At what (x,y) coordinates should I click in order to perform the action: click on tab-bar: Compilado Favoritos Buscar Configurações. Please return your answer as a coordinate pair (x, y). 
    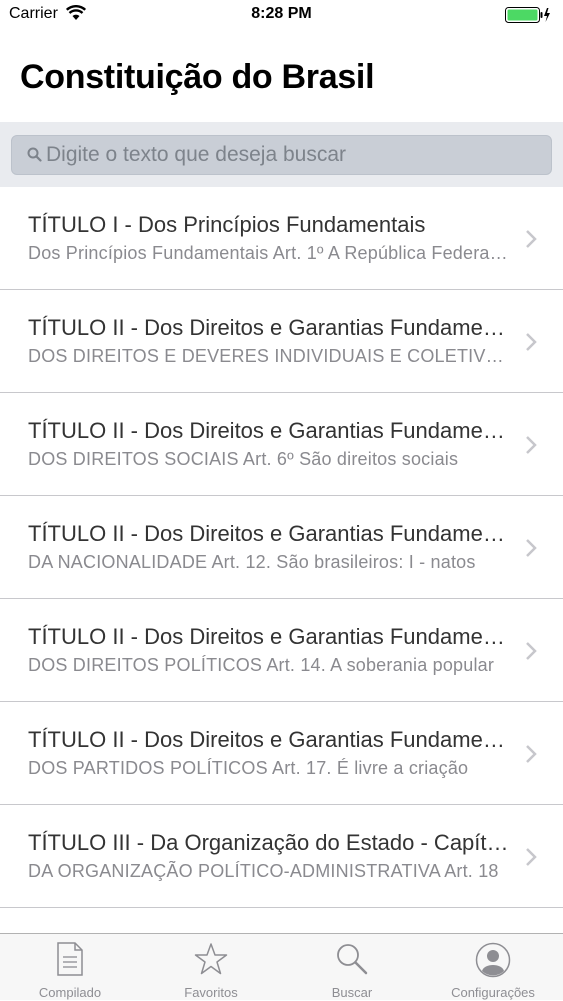
    Looking at the image, I should click on (281, 966).